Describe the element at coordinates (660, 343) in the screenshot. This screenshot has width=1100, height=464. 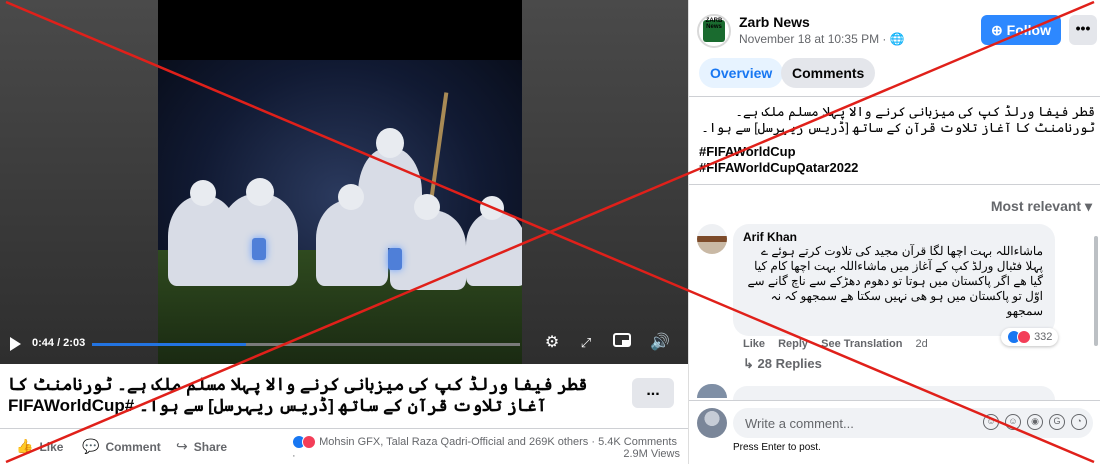
I see `volume-icon: 🔊` at that location.